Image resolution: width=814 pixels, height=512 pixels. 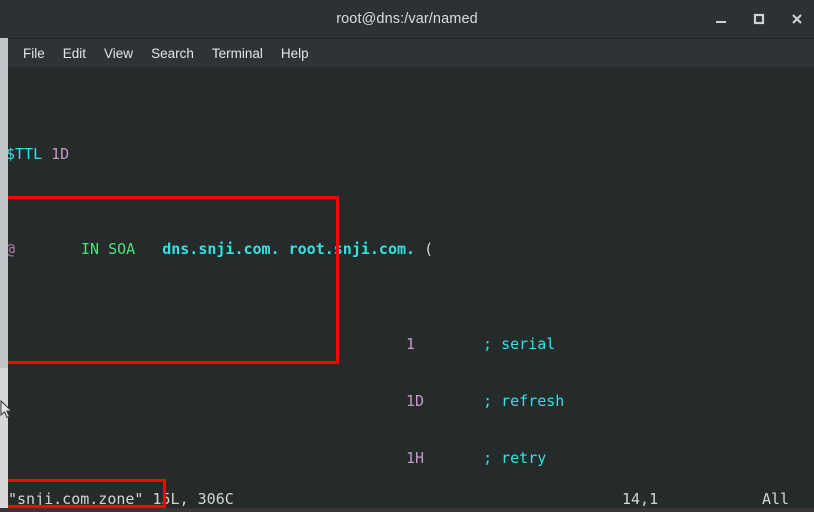 What do you see at coordinates (415, 401) in the screenshot?
I see `soa-refresh-value: 1D` at bounding box center [415, 401].